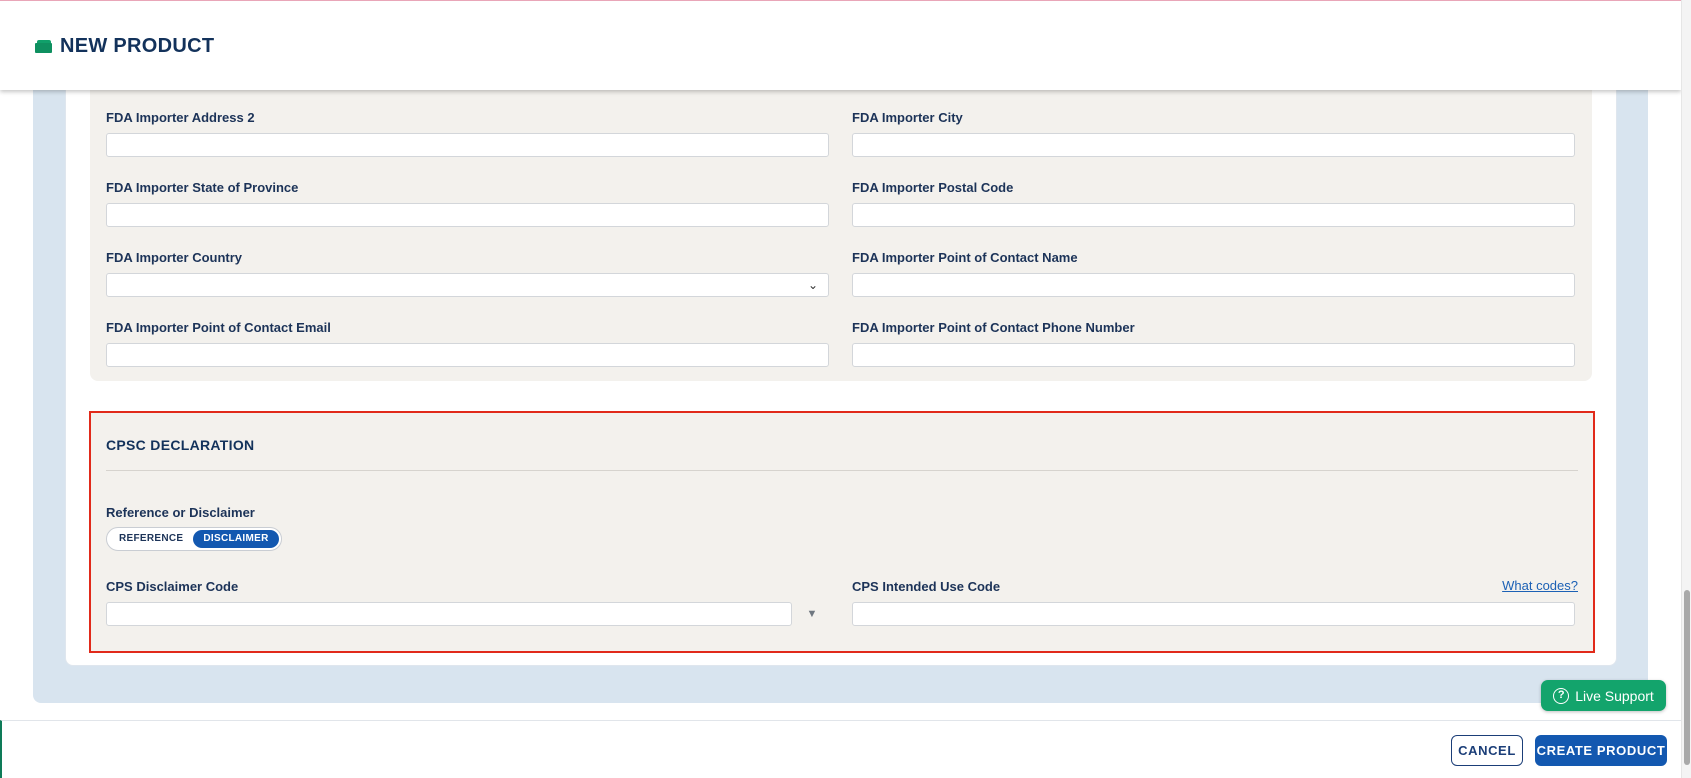 The width and height of the screenshot is (1691, 778). I want to click on fda-importer-poc-phone-input, so click(1213, 355).